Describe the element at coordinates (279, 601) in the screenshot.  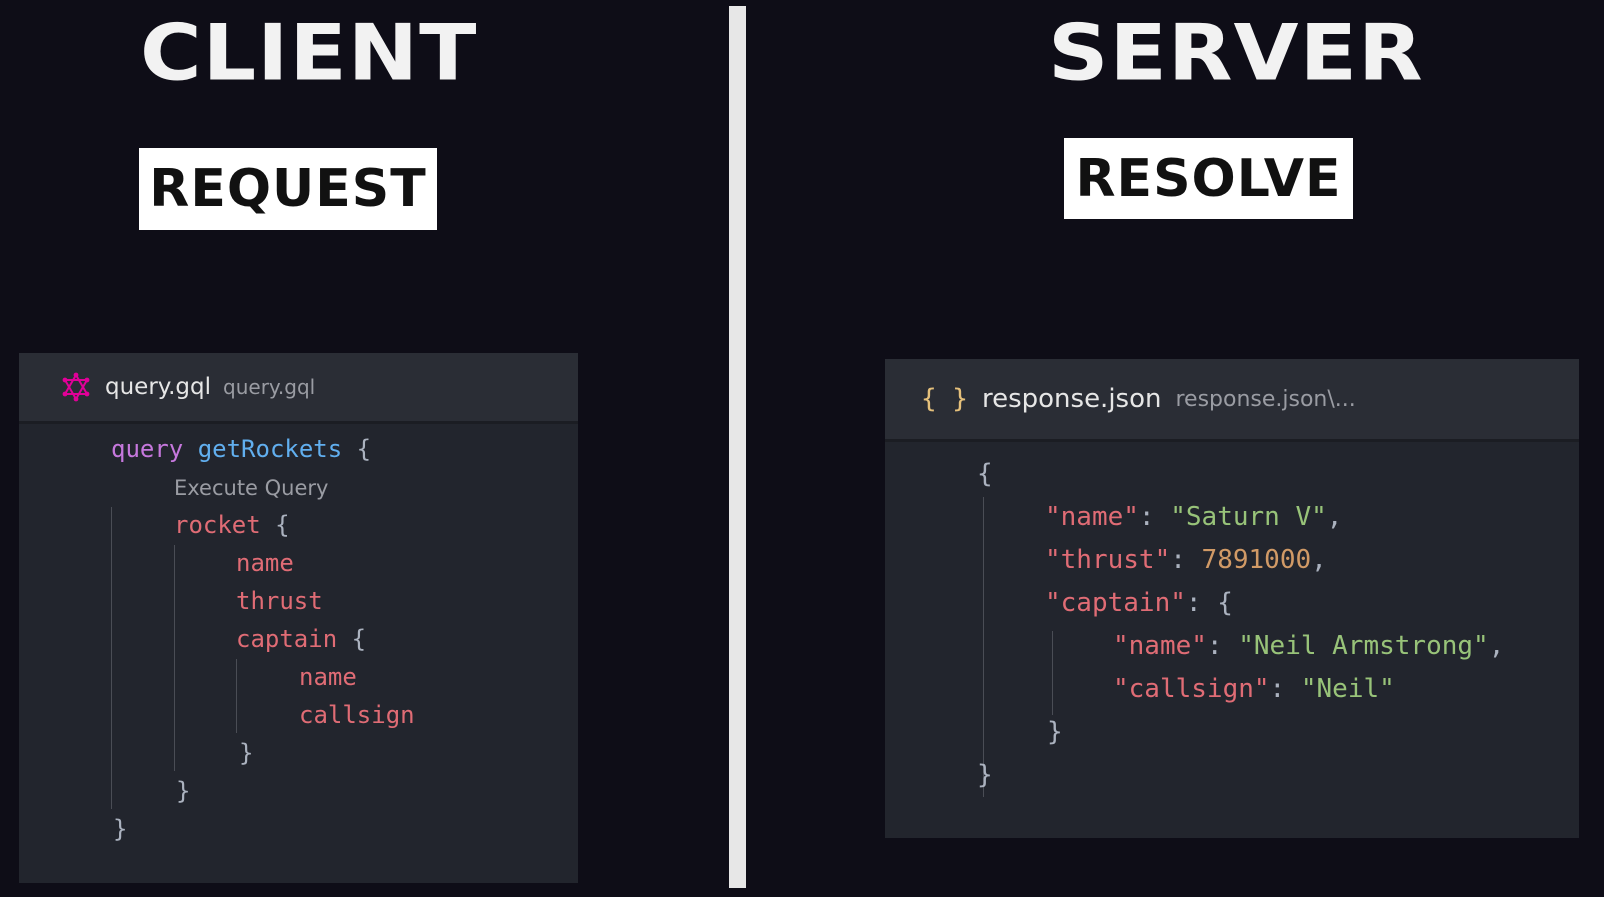
I see `field-thrust: thrust` at that location.